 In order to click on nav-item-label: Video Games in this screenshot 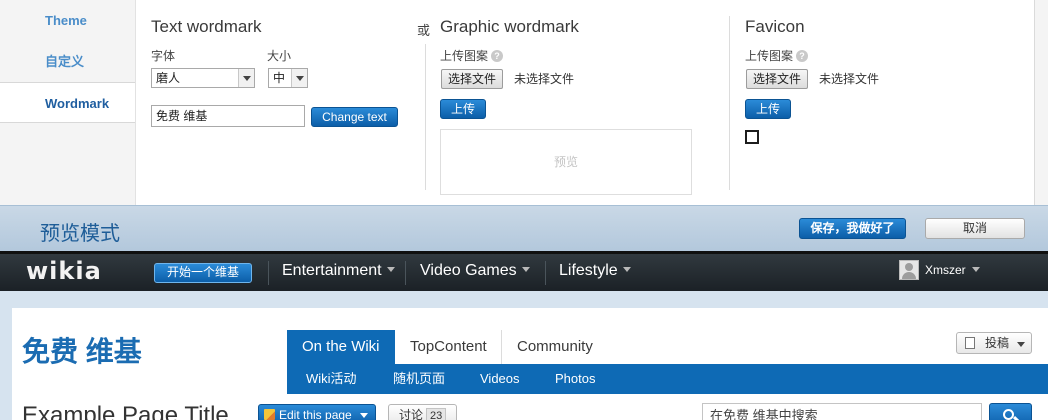, I will do `click(468, 270)`.